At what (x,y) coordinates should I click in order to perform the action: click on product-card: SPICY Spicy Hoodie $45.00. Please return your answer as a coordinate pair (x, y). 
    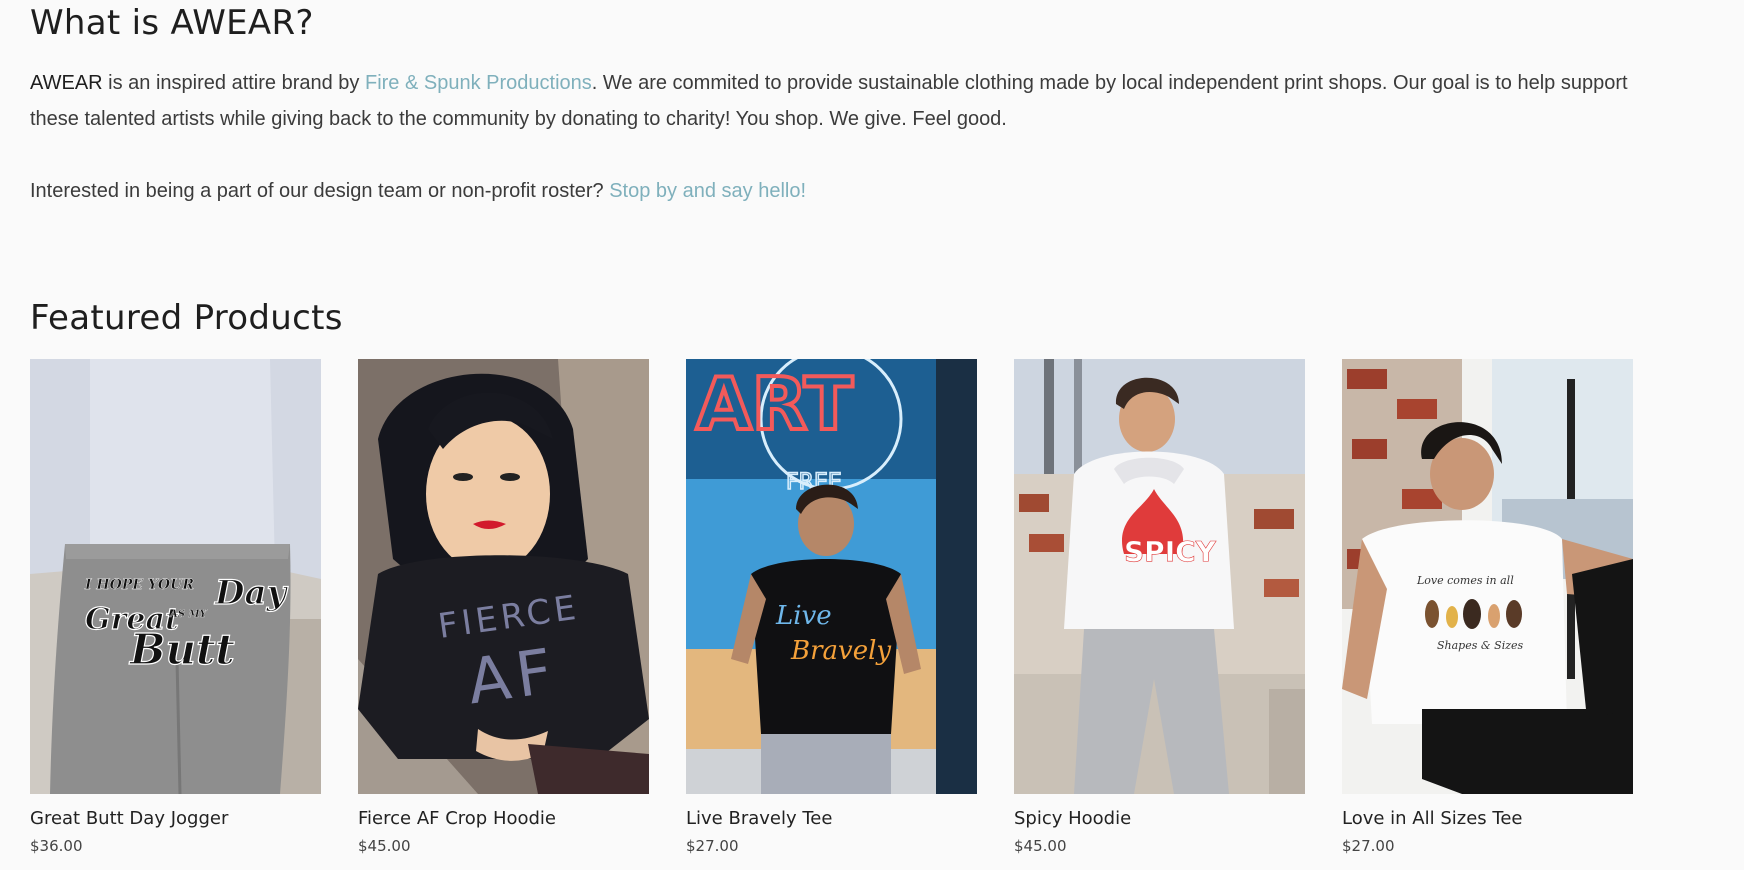
    Looking at the image, I should click on (1159, 607).